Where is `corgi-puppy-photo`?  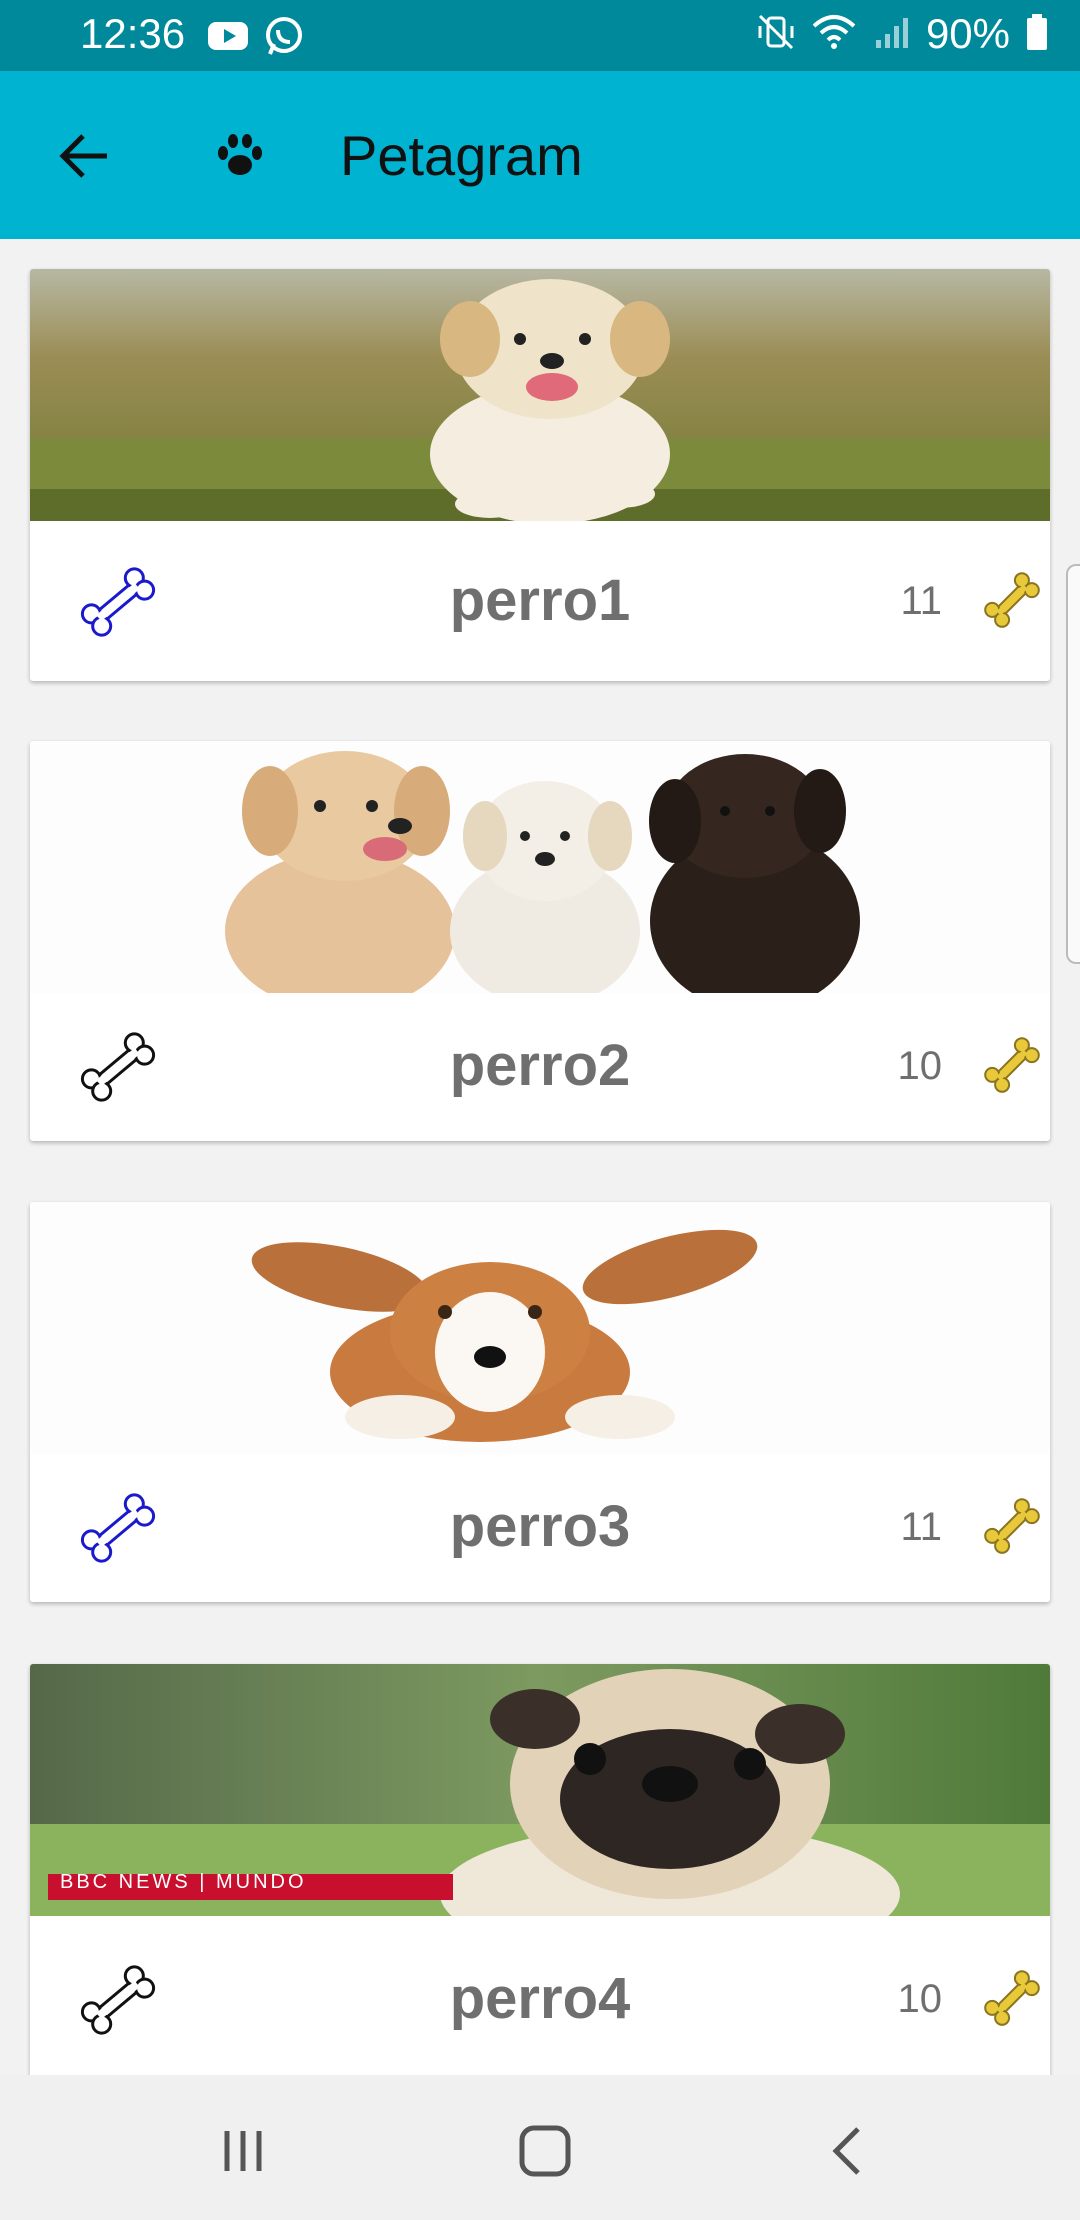 corgi-puppy-photo is located at coordinates (540, 1328).